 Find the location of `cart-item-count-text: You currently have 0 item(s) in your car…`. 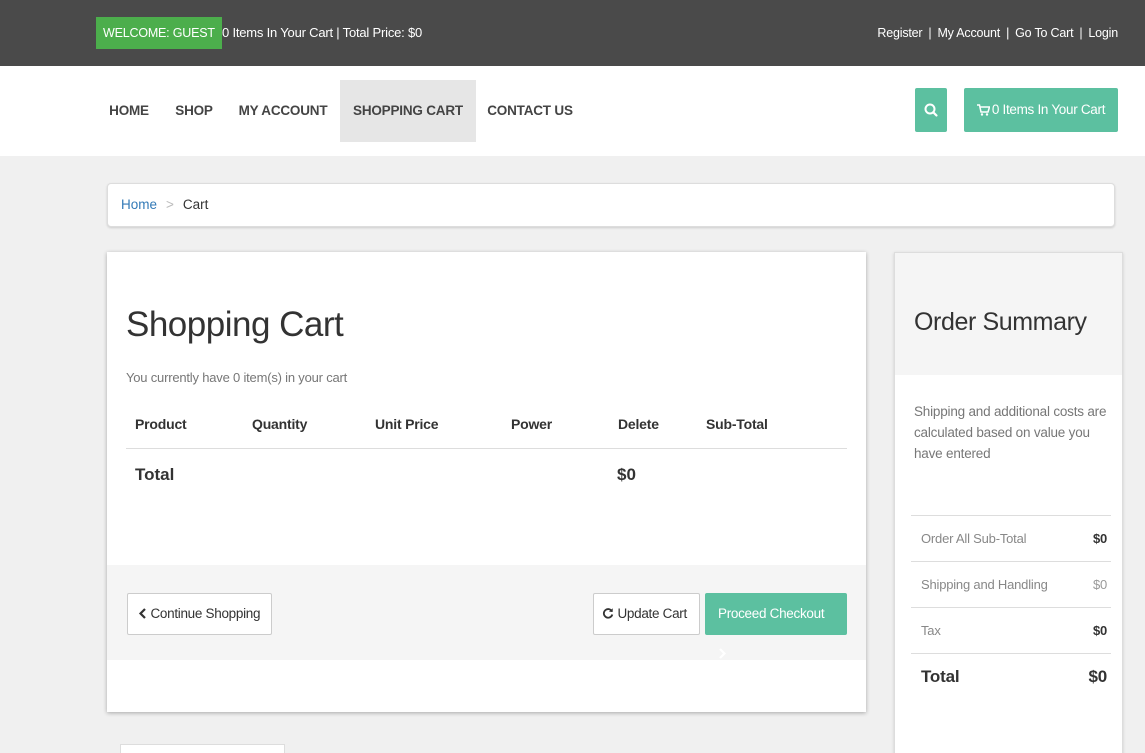

cart-item-count-text: You currently have 0 item(s) in your car… is located at coordinates (237, 377).